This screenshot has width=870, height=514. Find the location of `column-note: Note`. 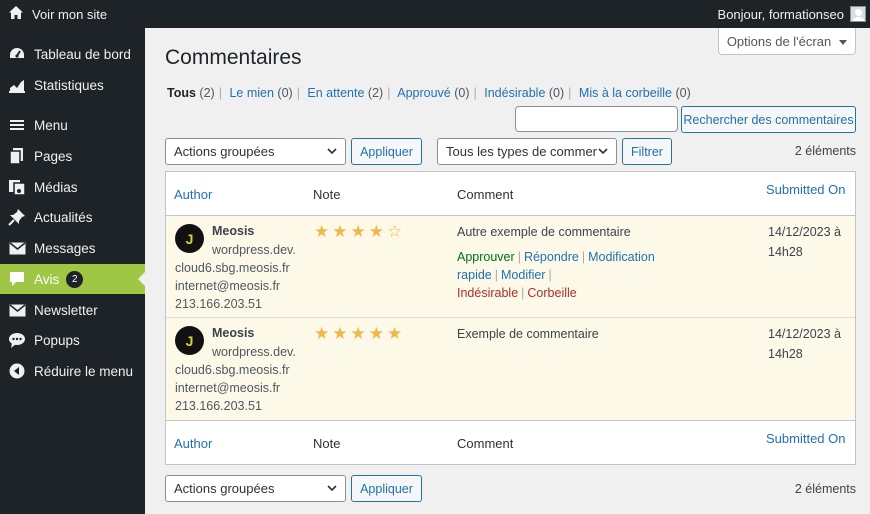

column-note: Note is located at coordinates (327, 194).